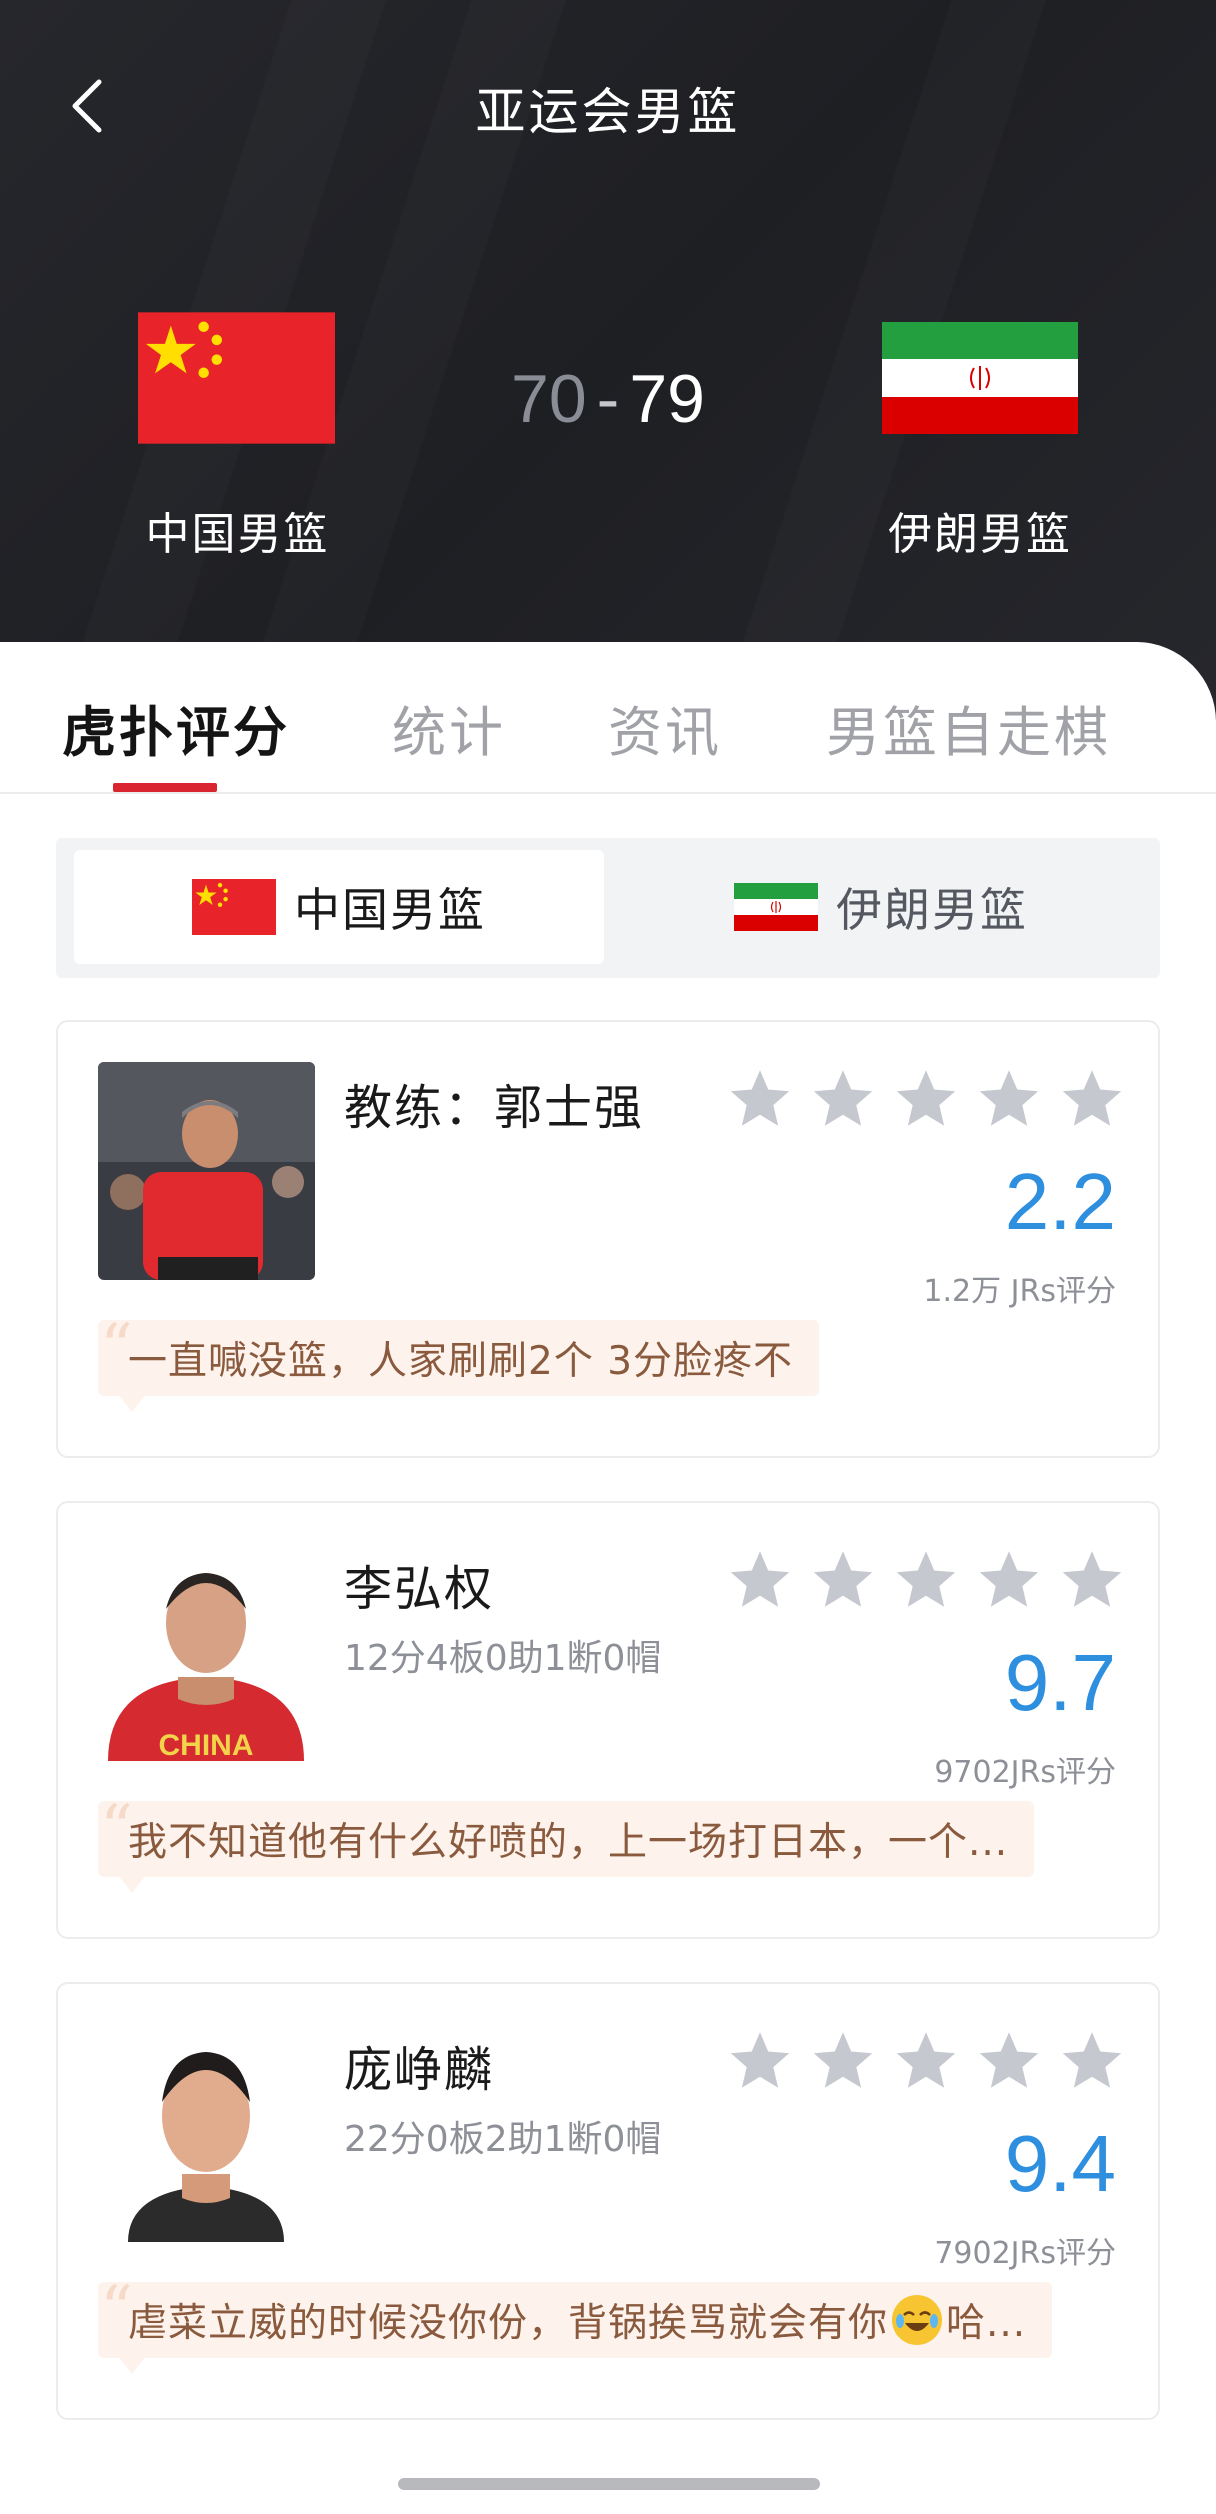 The image size is (1216, 2514). Describe the element at coordinates (508, 2323) in the screenshot. I see `comment-text-before: 虐菜立威的时候没你份，背锅挨骂就会有你` at that location.